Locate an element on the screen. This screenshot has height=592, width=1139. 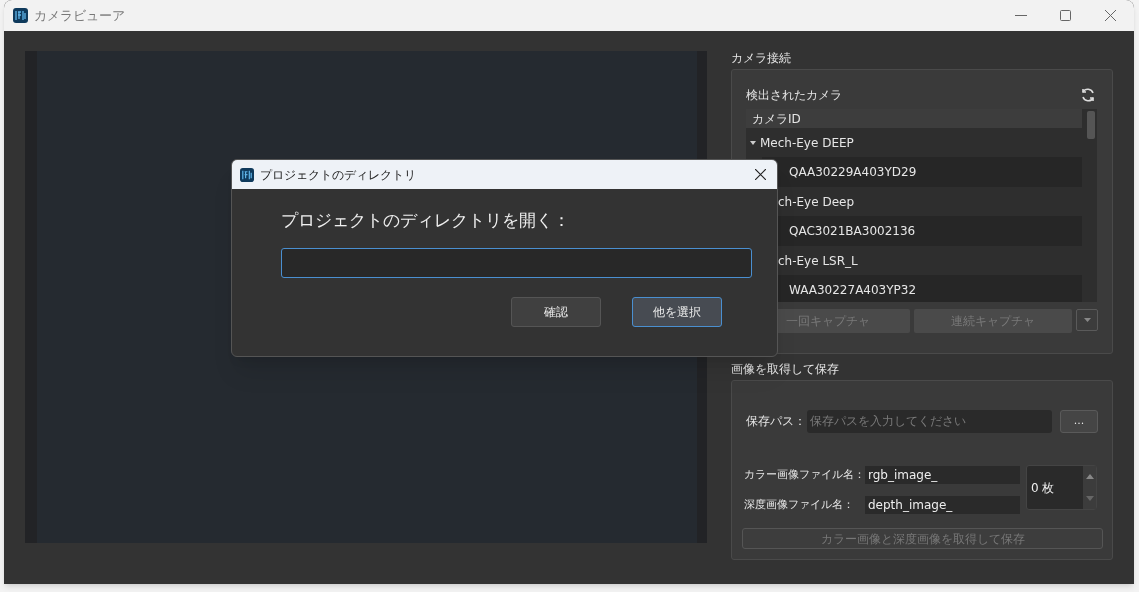
depth-filename-label: 深度画像ファイル名： is located at coordinates (799, 505).